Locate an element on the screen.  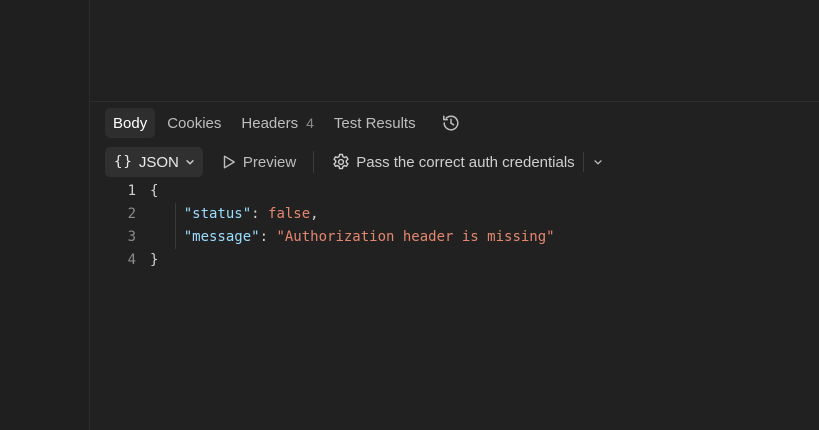
json-value-message: "Authorization header is missing" is located at coordinates (415, 237).